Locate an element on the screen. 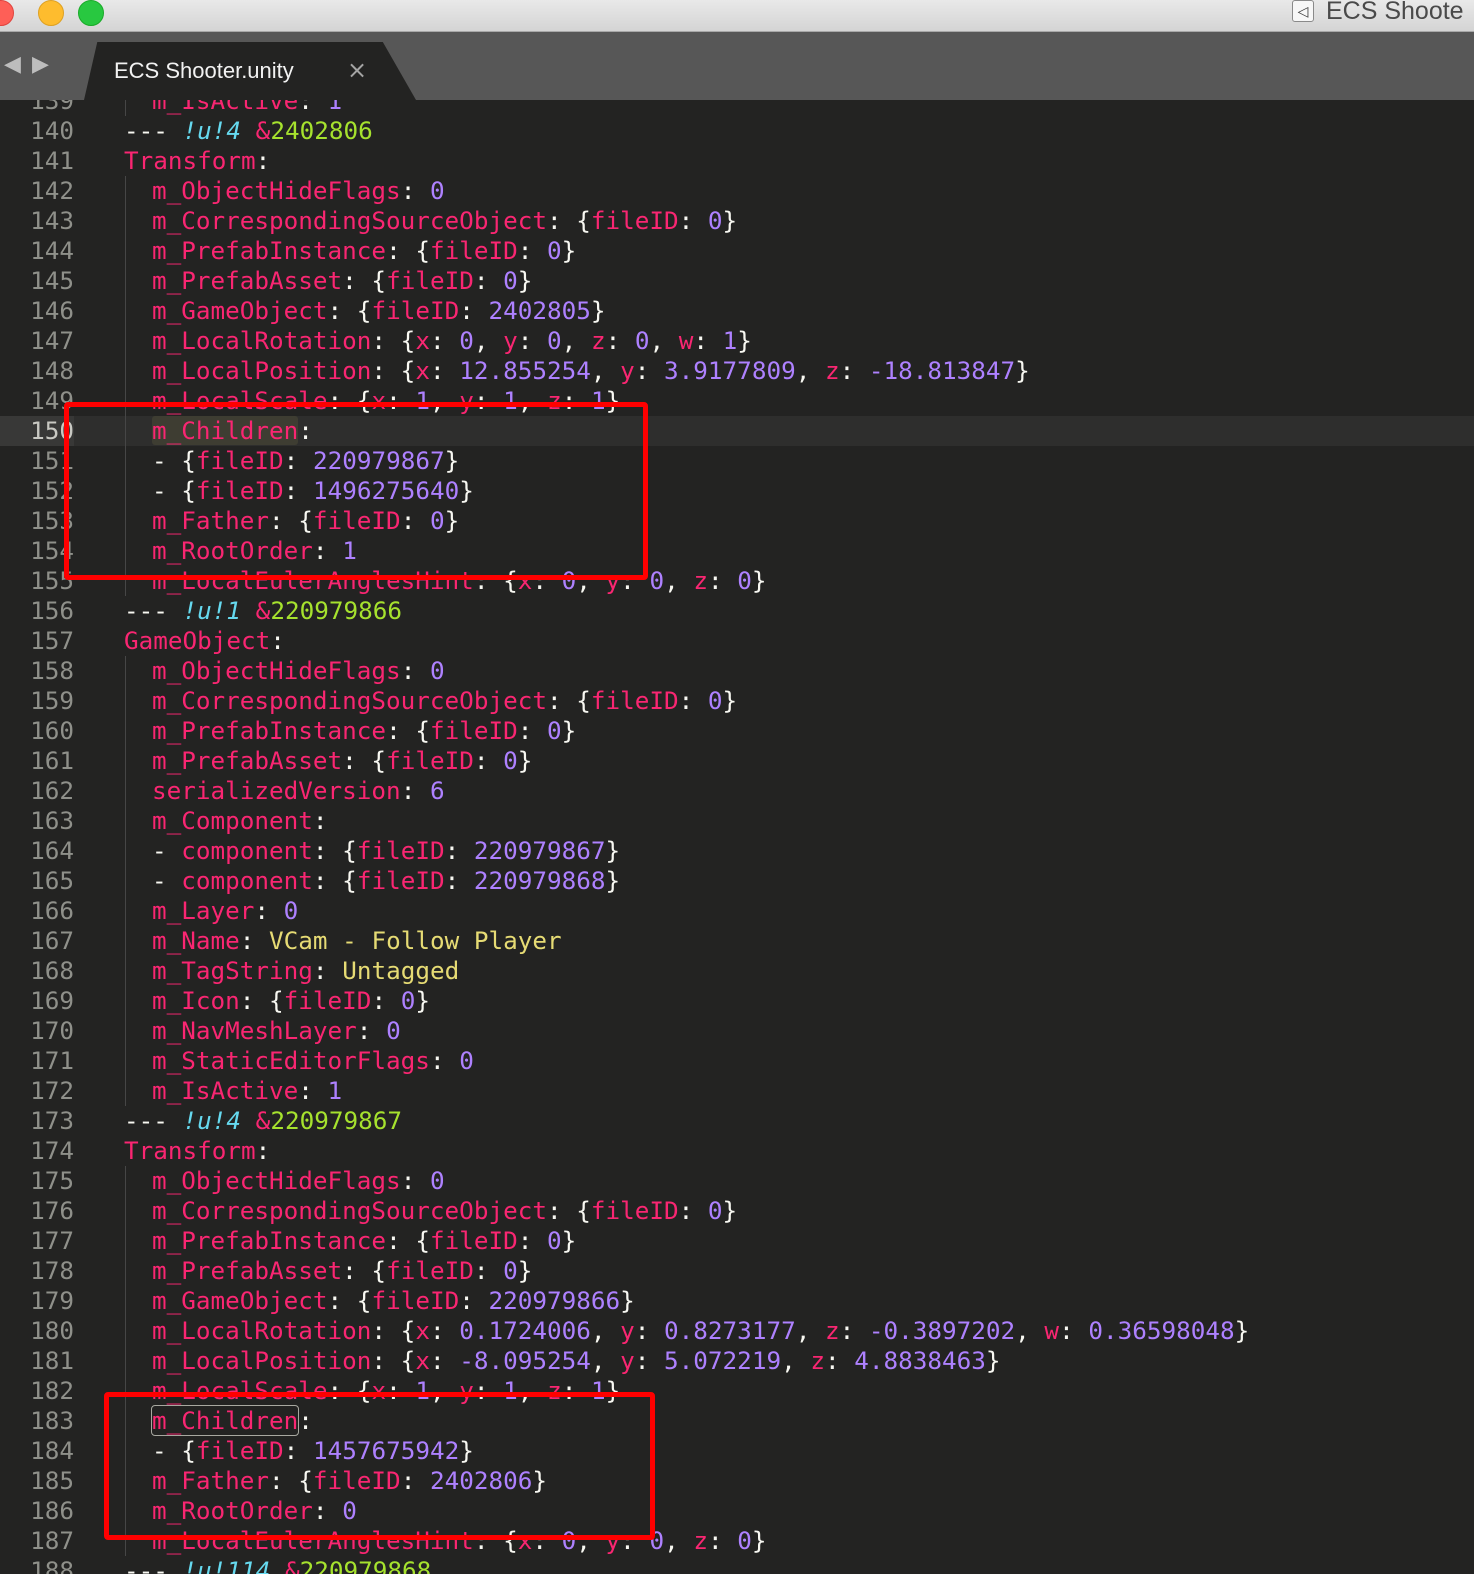 This screenshot has height=1574, width=1474. code-line: 183 m_Children: is located at coordinates (737, 1420).